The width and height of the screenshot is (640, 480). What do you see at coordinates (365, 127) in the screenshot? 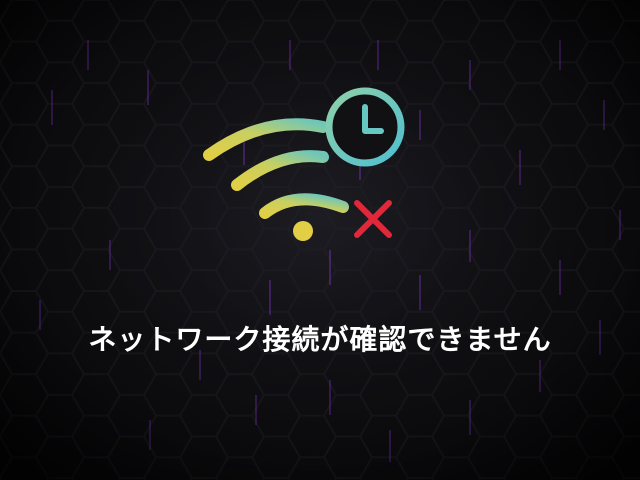
I see `clock-icon` at bounding box center [365, 127].